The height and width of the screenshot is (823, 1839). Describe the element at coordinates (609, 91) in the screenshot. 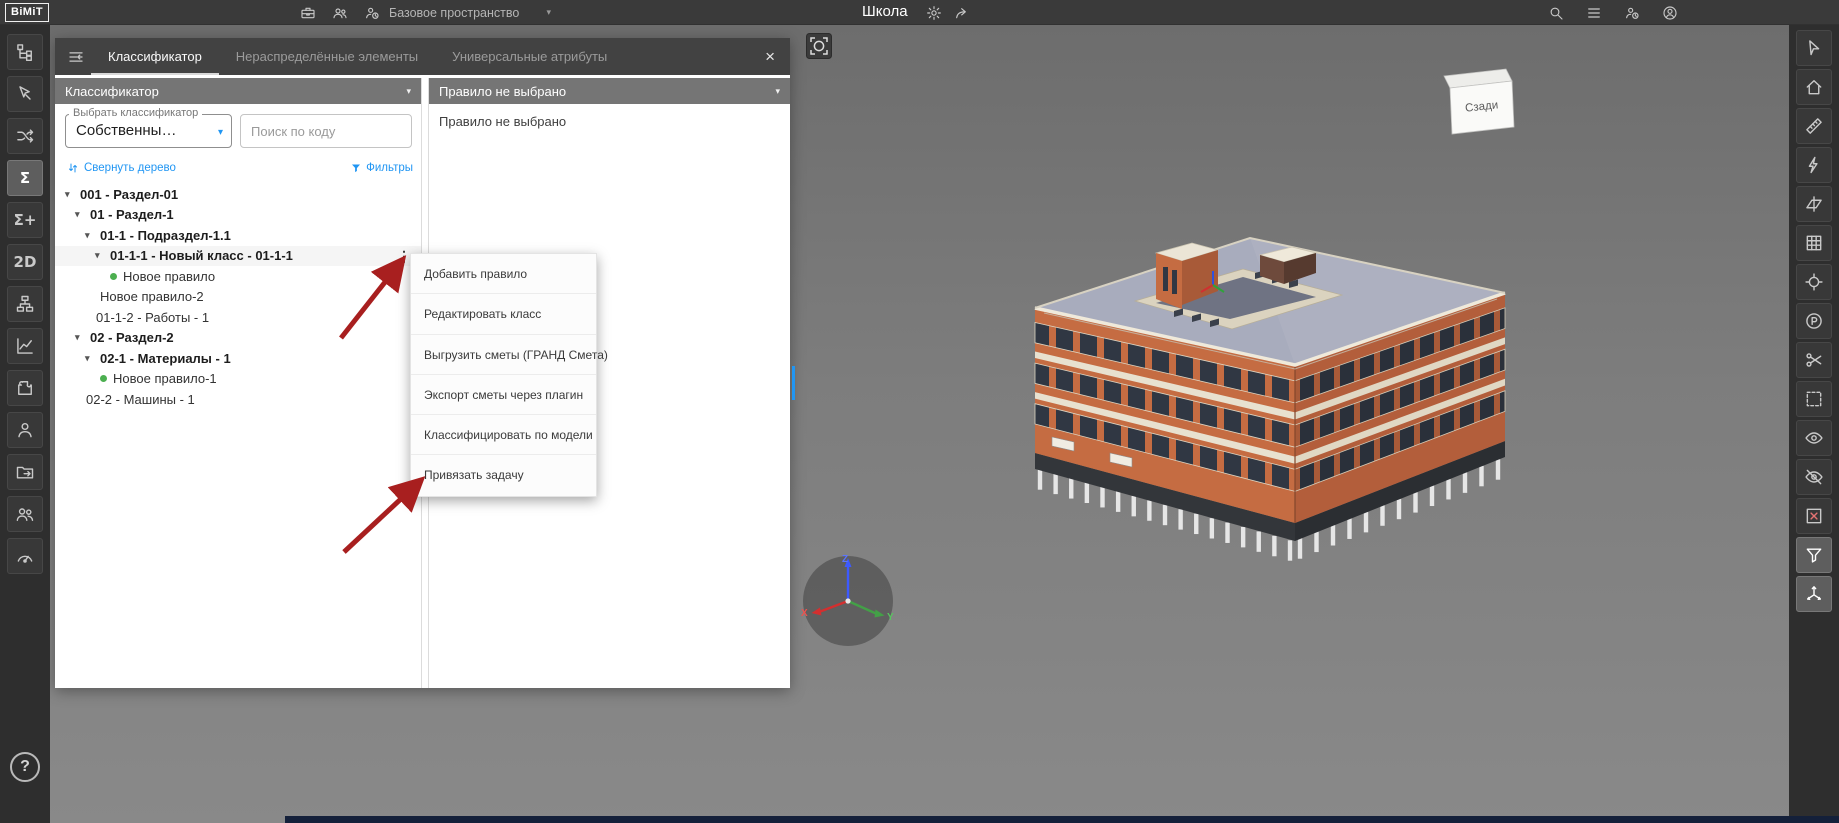

I see `rule-header: Правило не выбрано ▾` at that location.